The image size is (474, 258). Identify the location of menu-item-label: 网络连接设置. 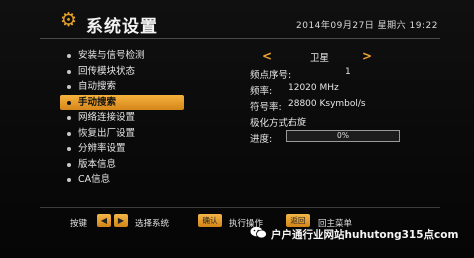
(107, 117).